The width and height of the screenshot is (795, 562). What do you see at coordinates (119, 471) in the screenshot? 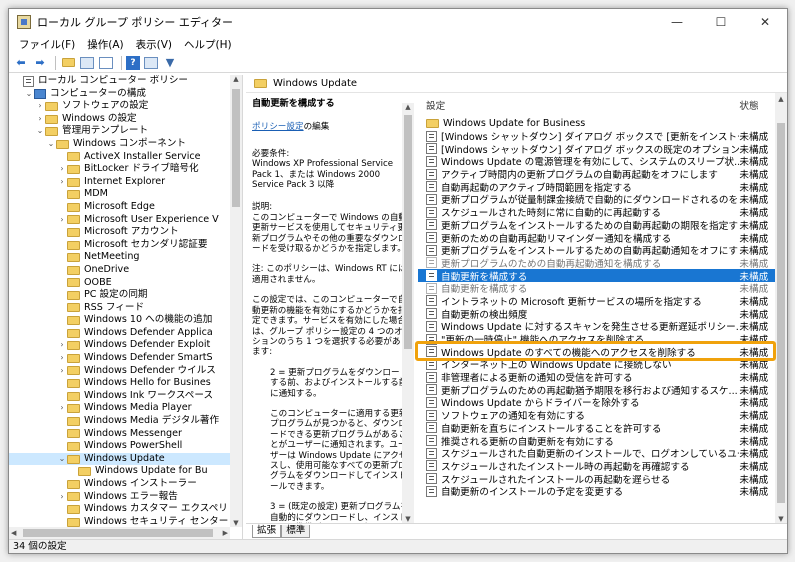
I see `tree-item: Windows Update for Bu` at bounding box center [119, 471].